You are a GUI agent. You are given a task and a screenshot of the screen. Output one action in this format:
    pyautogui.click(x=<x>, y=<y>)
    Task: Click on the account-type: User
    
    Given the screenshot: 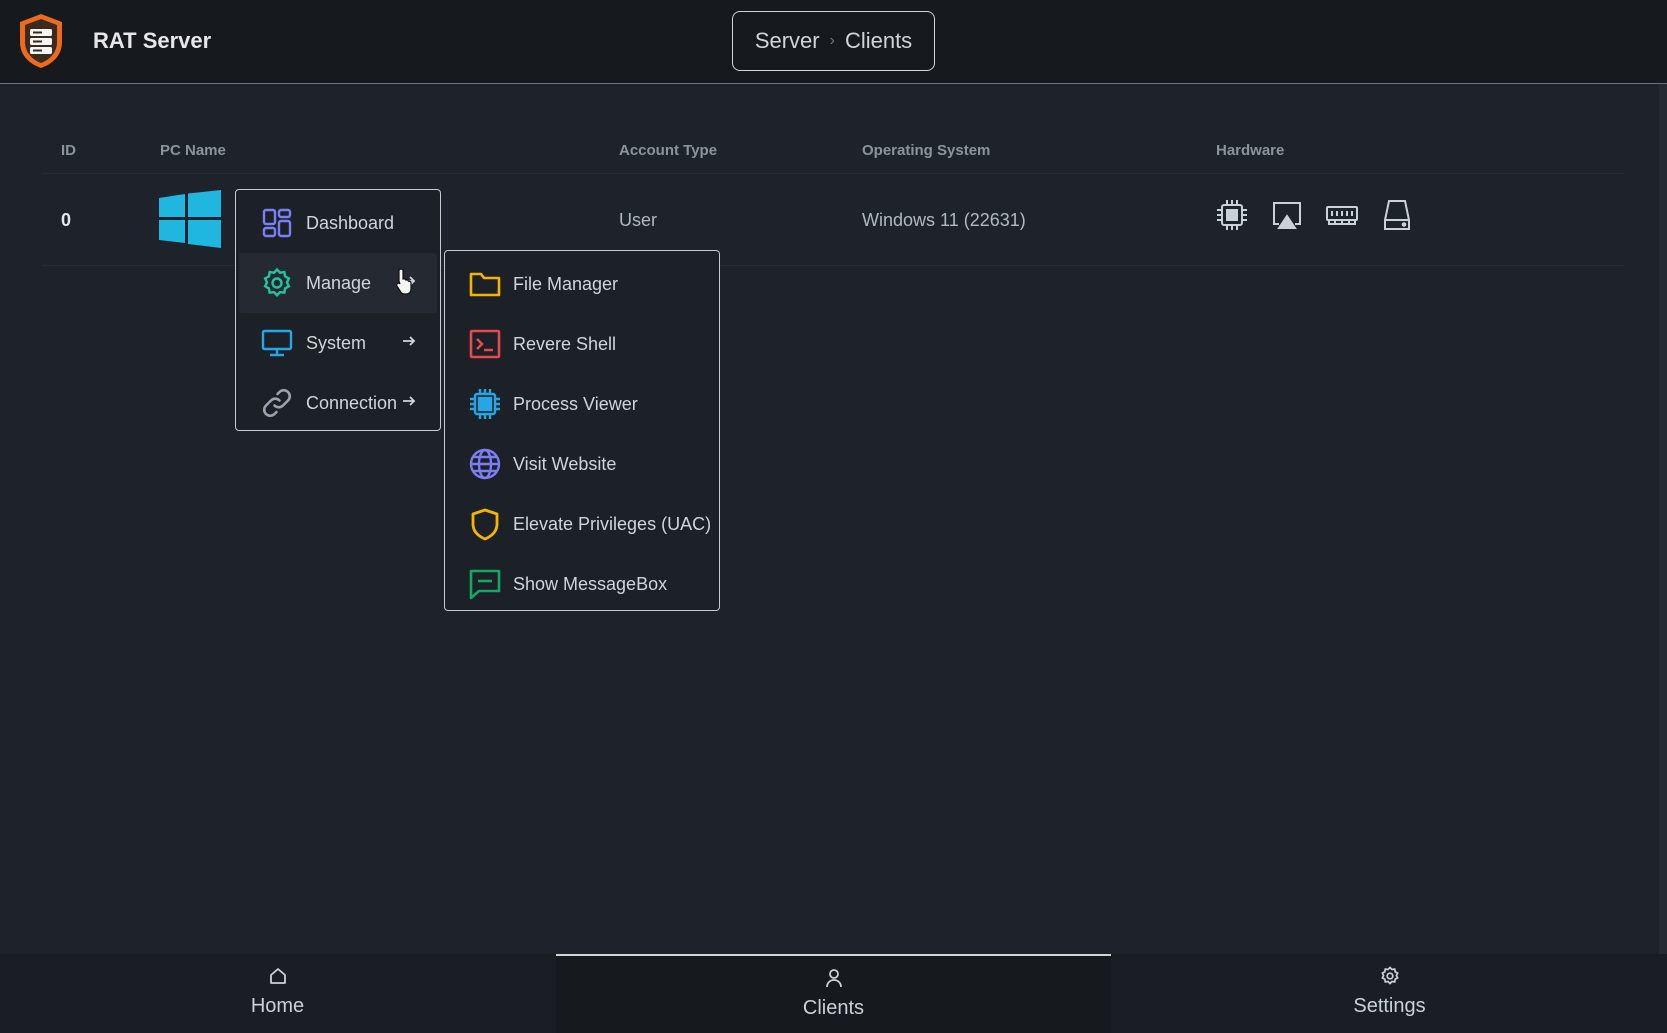 What is the action you would take?
    pyautogui.click(x=638, y=220)
    